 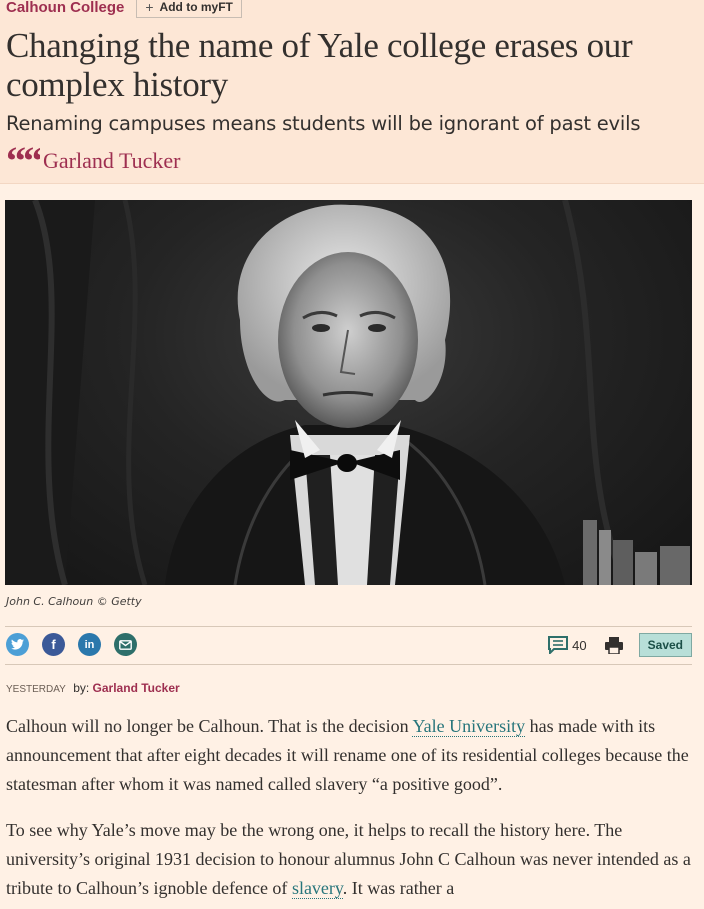 What do you see at coordinates (613, 645) in the screenshot?
I see `print-icon` at bounding box center [613, 645].